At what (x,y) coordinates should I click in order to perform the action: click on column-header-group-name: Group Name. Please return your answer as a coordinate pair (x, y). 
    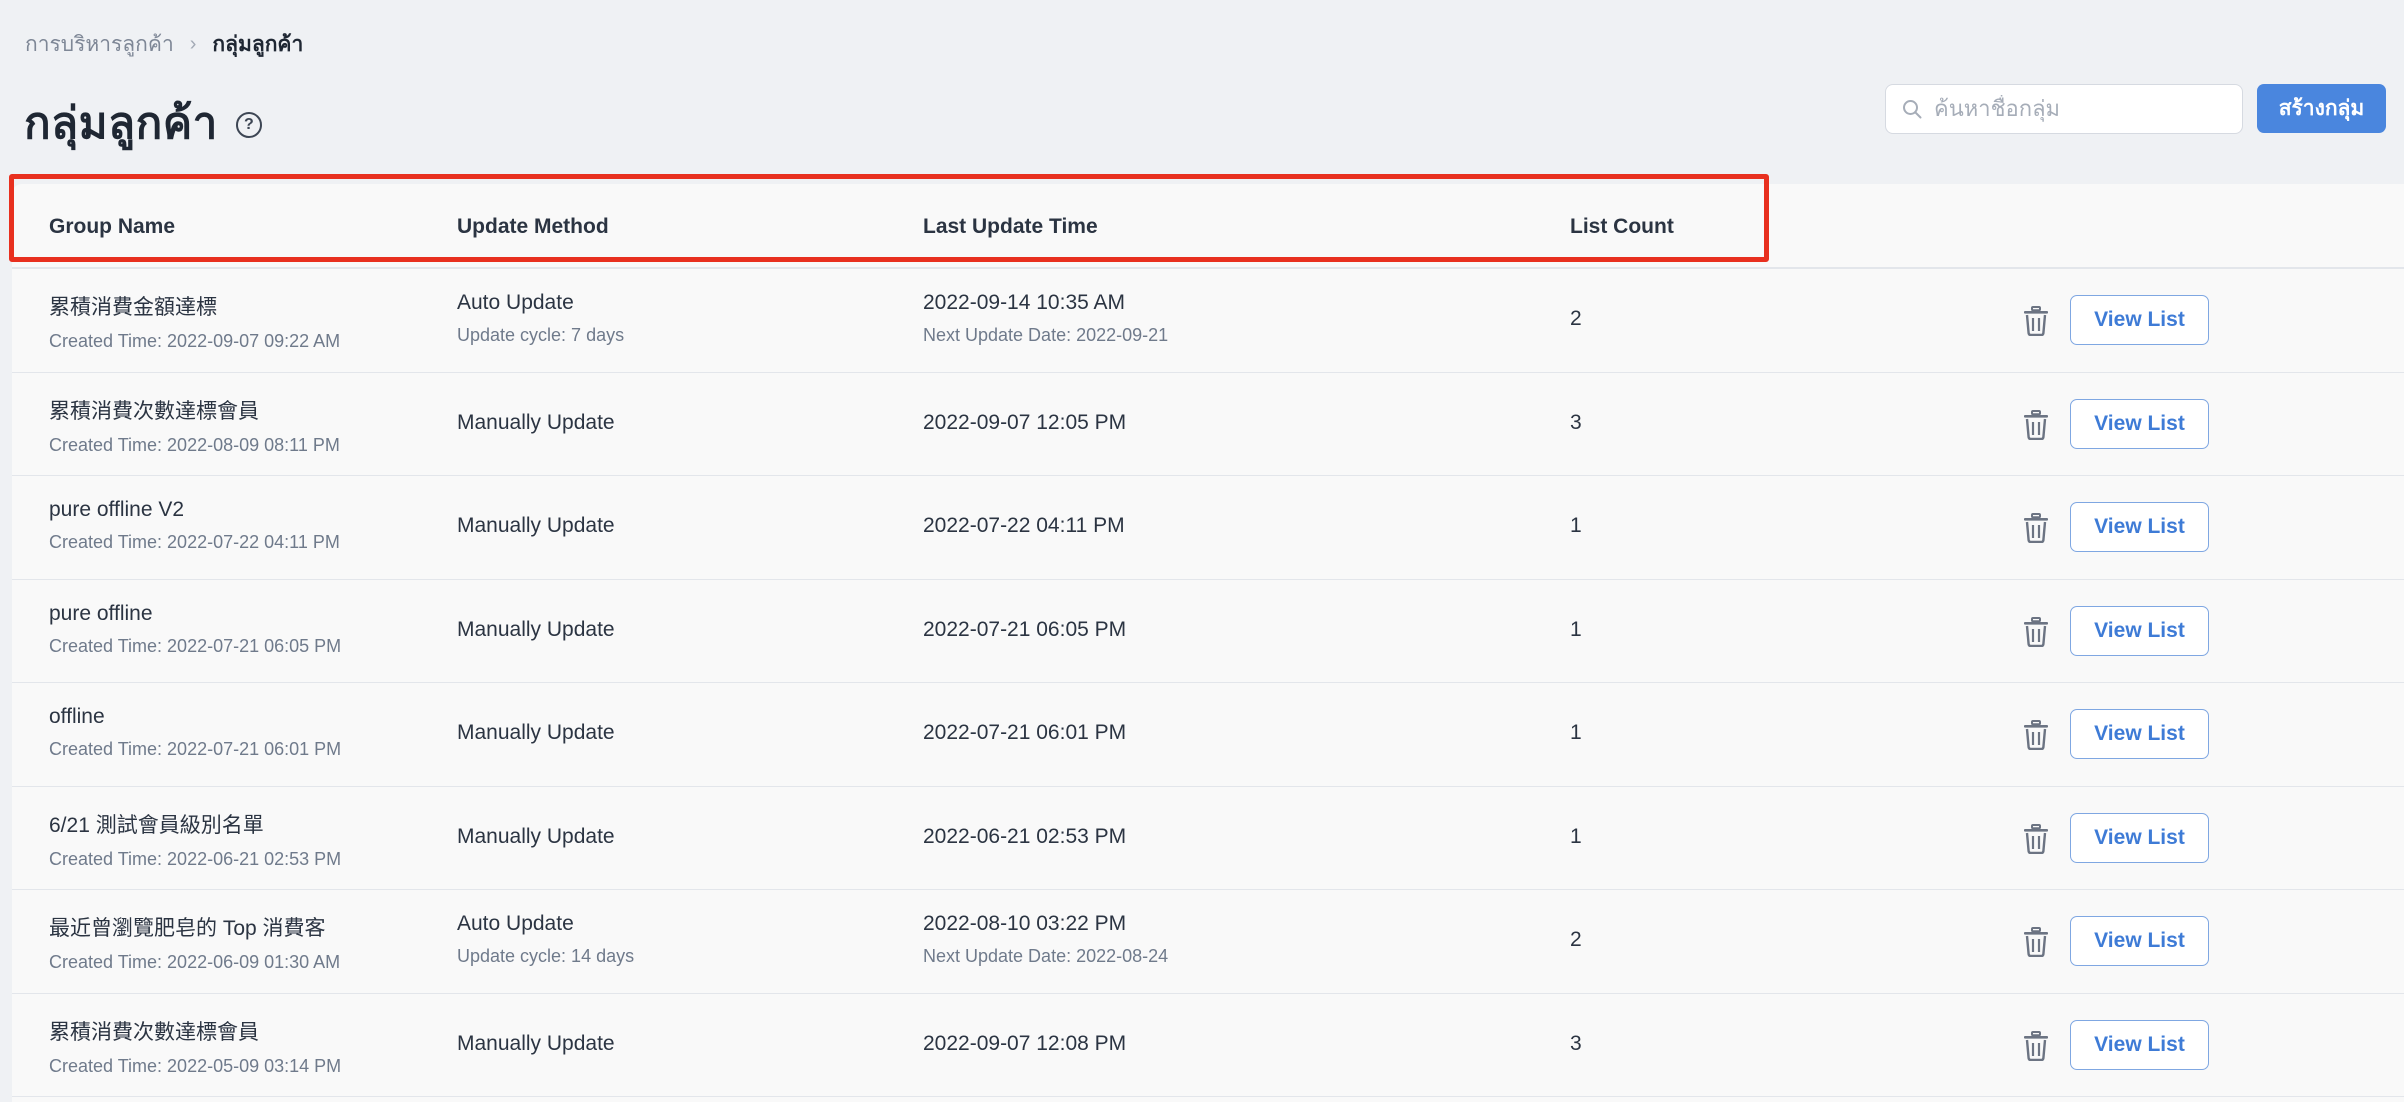
    Looking at the image, I should click on (112, 226).